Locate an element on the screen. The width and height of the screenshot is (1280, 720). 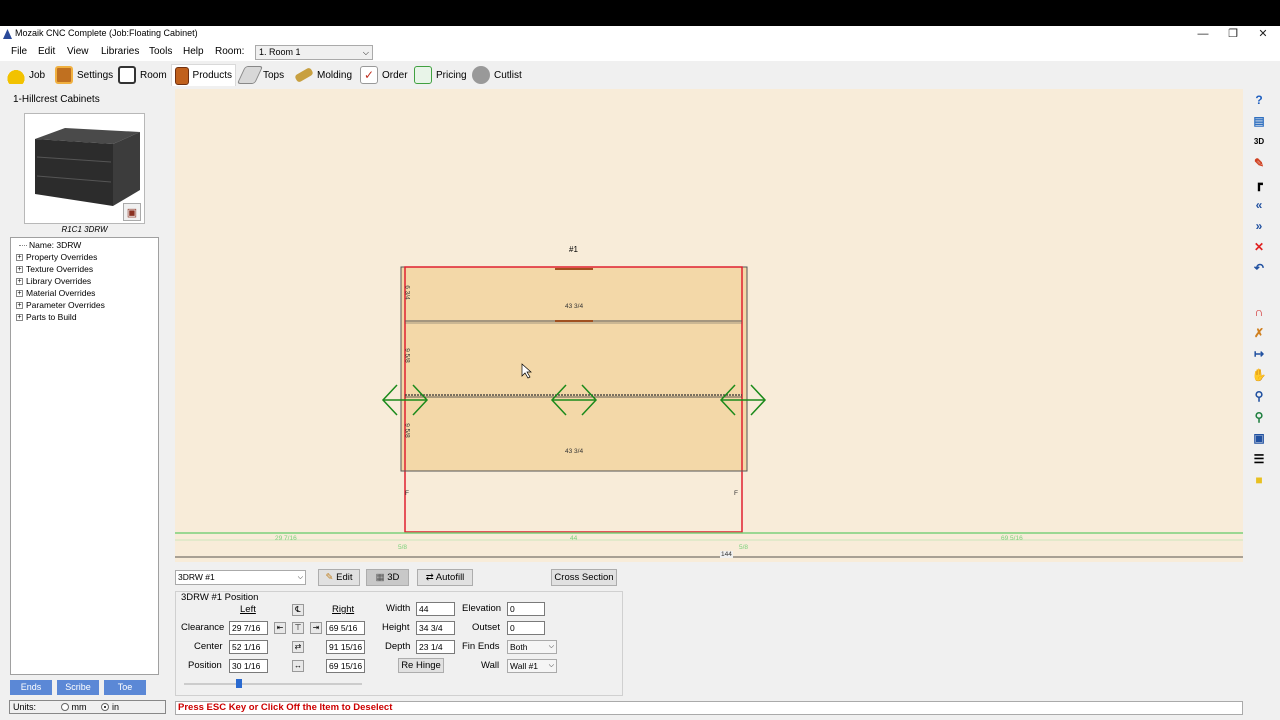
toolbar-products-button: Products is located at coordinates (203, 75).